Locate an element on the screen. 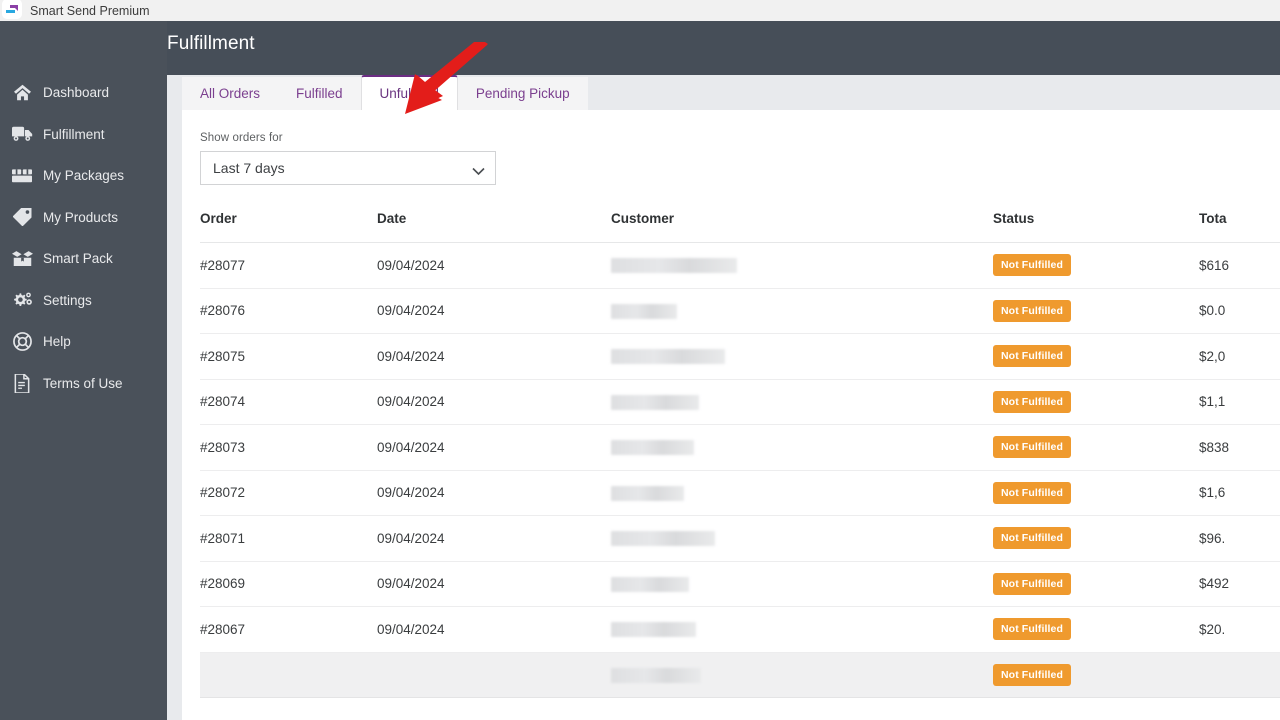 The height and width of the screenshot is (720, 1280). cell-total is located at coordinates (1239, 675).